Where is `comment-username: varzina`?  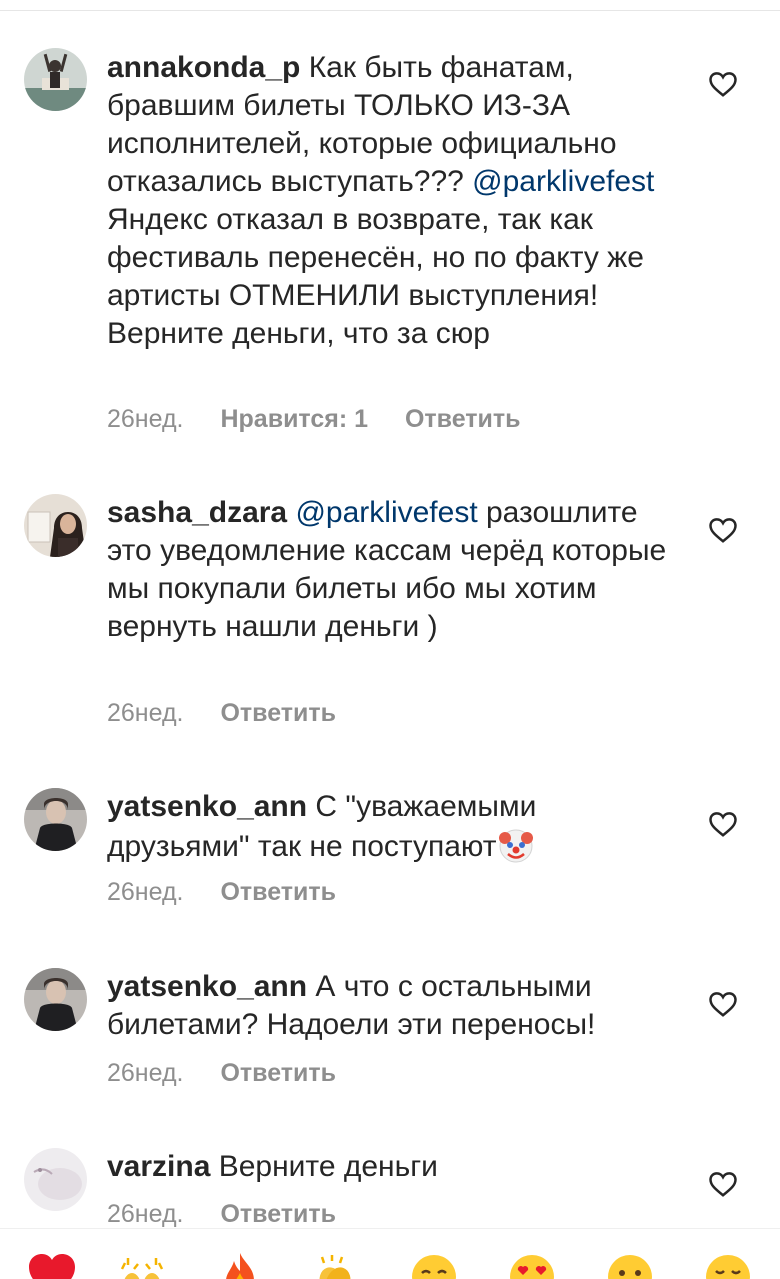 comment-username: varzina is located at coordinates (158, 1166).